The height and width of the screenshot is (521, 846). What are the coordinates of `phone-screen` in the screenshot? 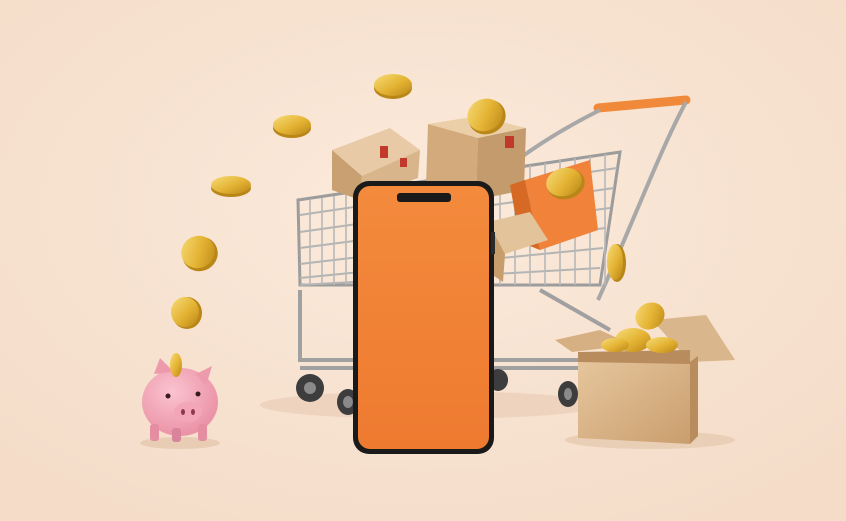 It's located at (423, 317).